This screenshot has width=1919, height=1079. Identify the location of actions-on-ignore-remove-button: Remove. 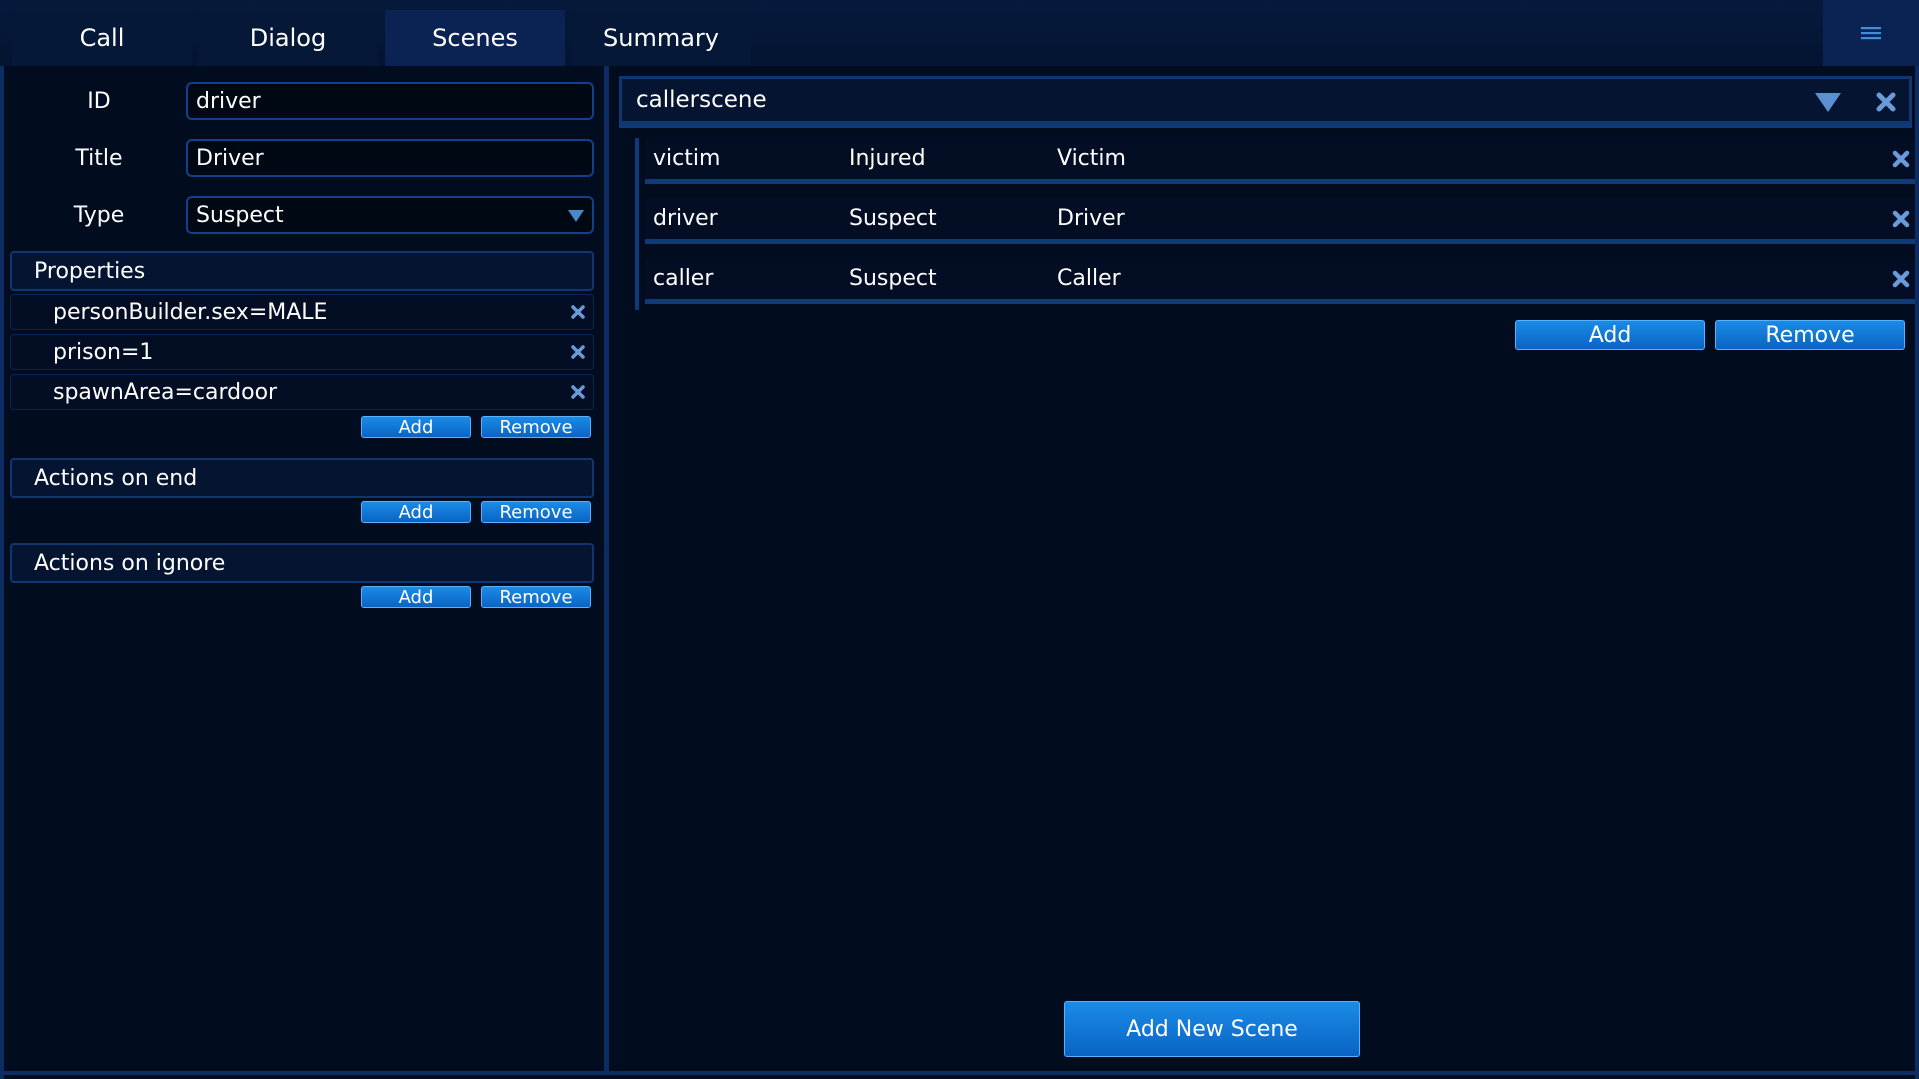
(536, 597).